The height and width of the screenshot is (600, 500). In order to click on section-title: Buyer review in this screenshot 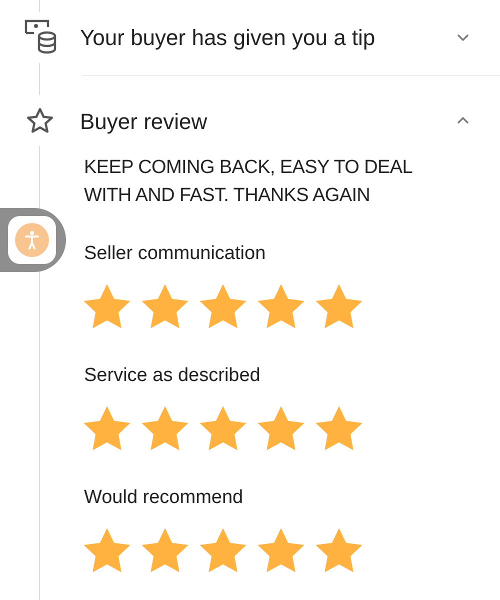, I will do `click(144, 122)`.